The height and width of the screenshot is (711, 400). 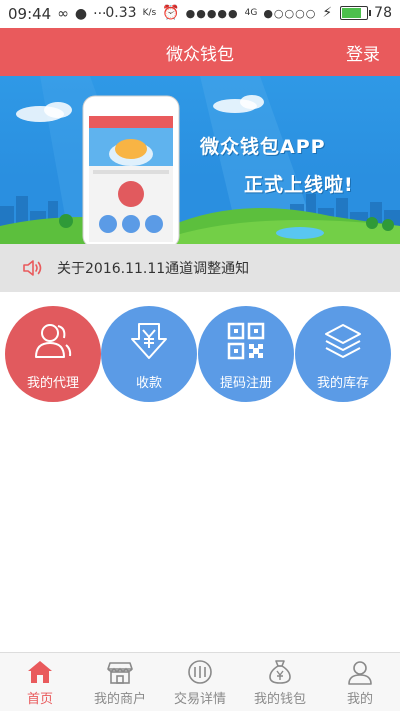 I want to click on login-button: 登录, so click(x=363, y=52).